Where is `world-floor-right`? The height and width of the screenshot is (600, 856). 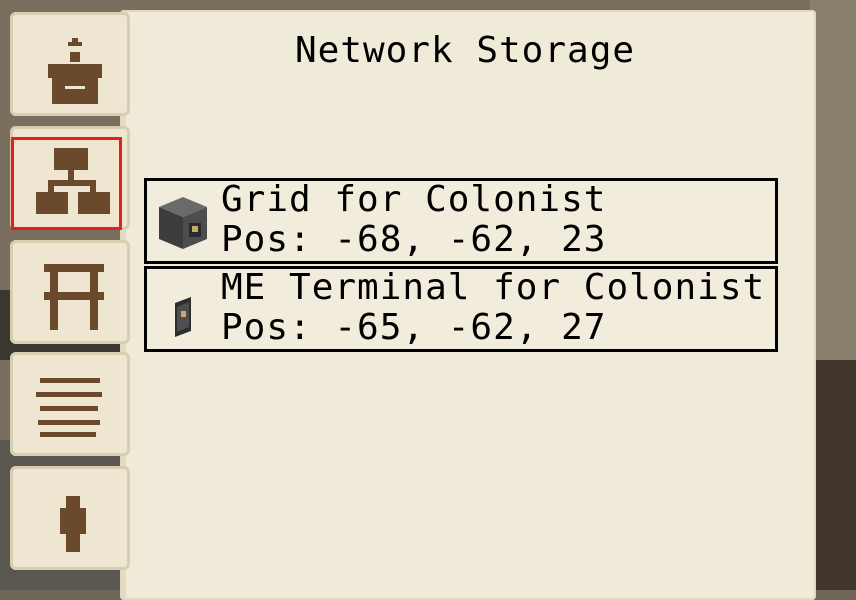
world-floor-right is located at coordinates (835, 475).